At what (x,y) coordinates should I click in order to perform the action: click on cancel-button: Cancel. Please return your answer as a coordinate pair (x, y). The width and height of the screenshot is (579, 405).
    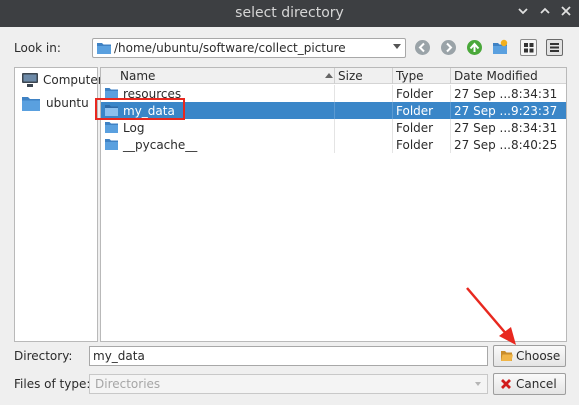
    Looking at the image, I should click on (529, 384).